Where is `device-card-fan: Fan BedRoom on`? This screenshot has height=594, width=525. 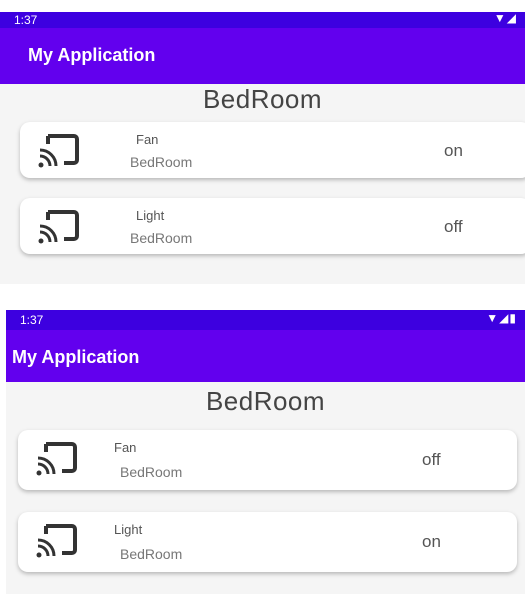
device-card-fan: Fan BedRoom on is located at coordinates (272, 150).